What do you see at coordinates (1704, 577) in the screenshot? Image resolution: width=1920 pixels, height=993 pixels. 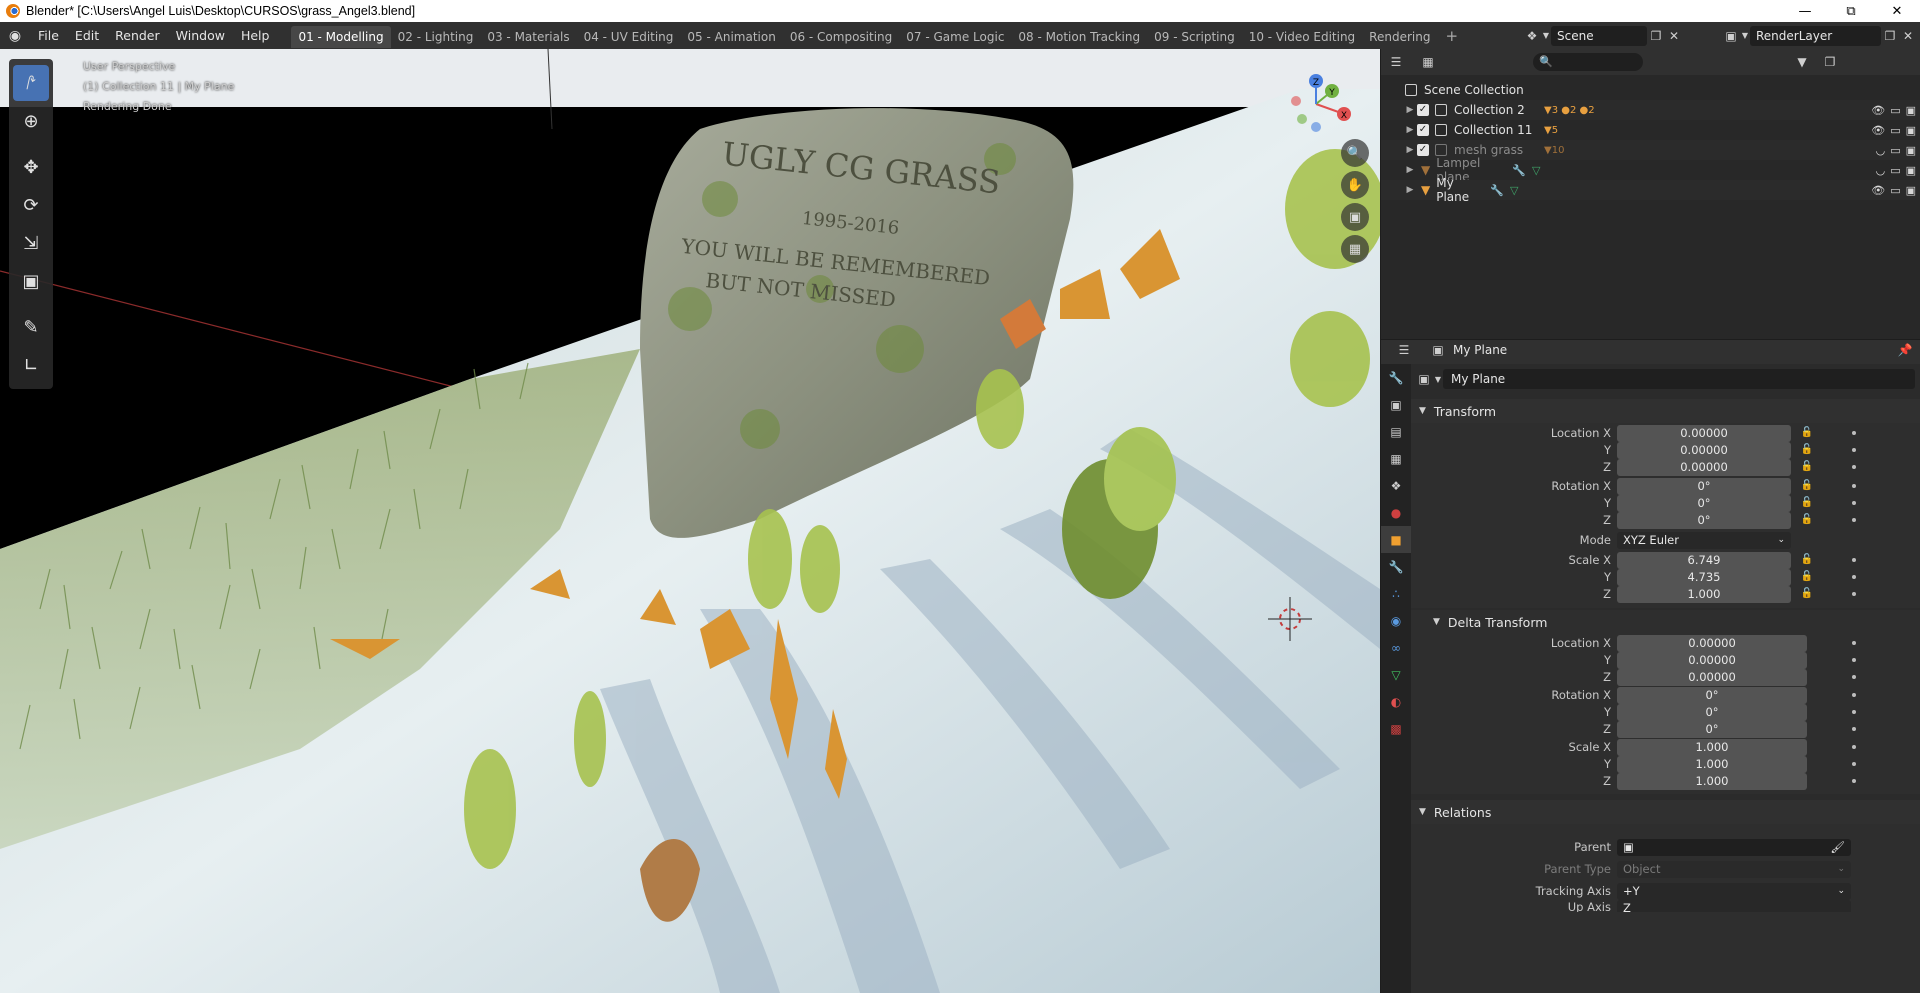 I see `scale-y-field: 4.735` at bounding box center [1704, 577].